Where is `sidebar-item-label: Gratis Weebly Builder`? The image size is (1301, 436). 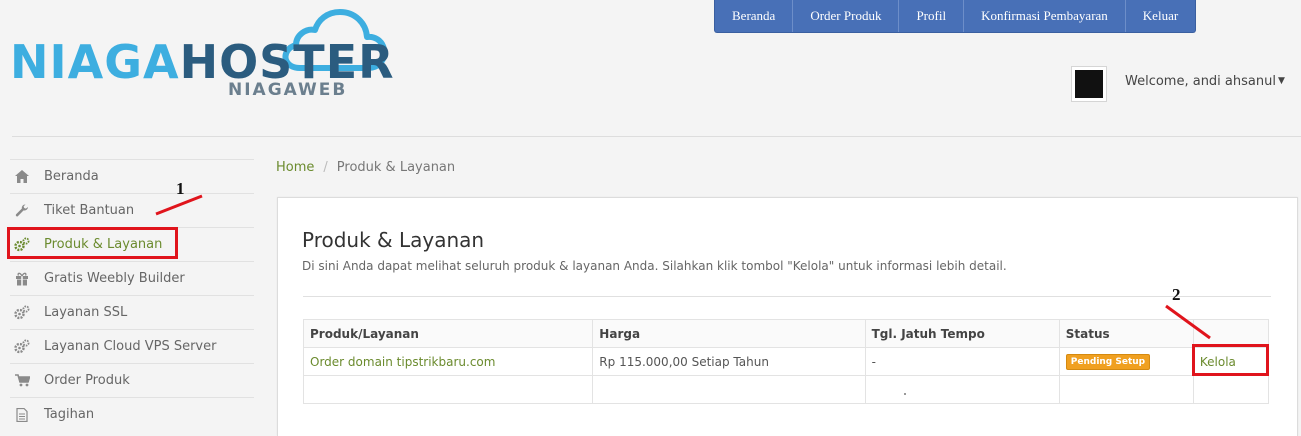 sidebar-item-label: Gratis Weebly Builder is located at coordinates (114, 278).